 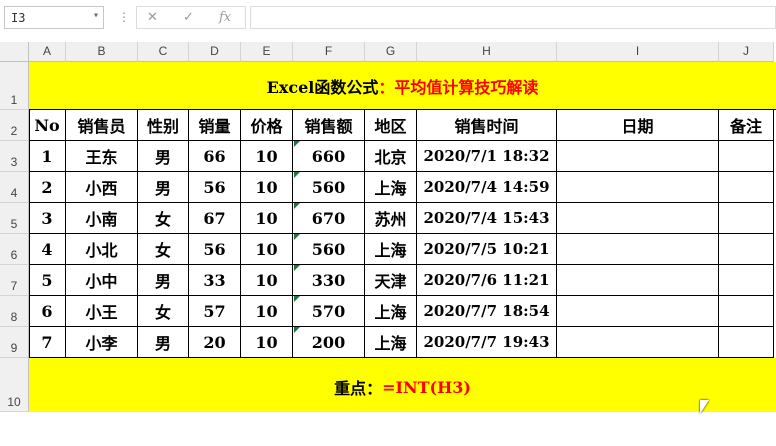 What do you see at coordinates (329, 125) in the screenshot?
I see `table-header-cell: 销售额` at bounding box center [329, 125].